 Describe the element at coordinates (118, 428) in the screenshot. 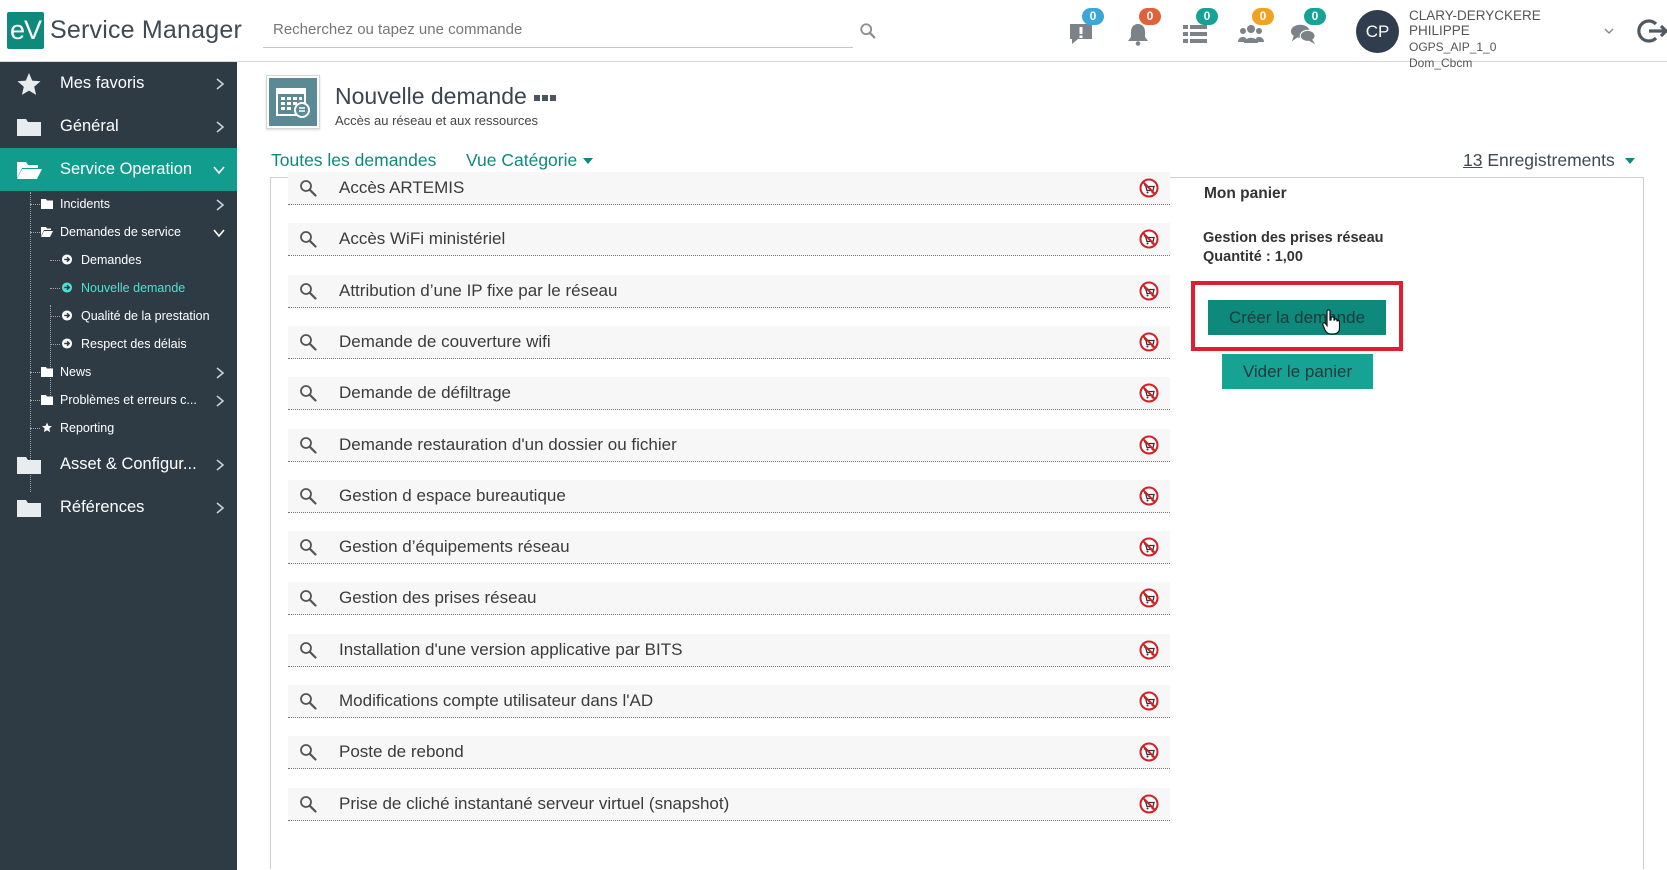

I see `sidebar-item-reporting: Reporting` at that location.